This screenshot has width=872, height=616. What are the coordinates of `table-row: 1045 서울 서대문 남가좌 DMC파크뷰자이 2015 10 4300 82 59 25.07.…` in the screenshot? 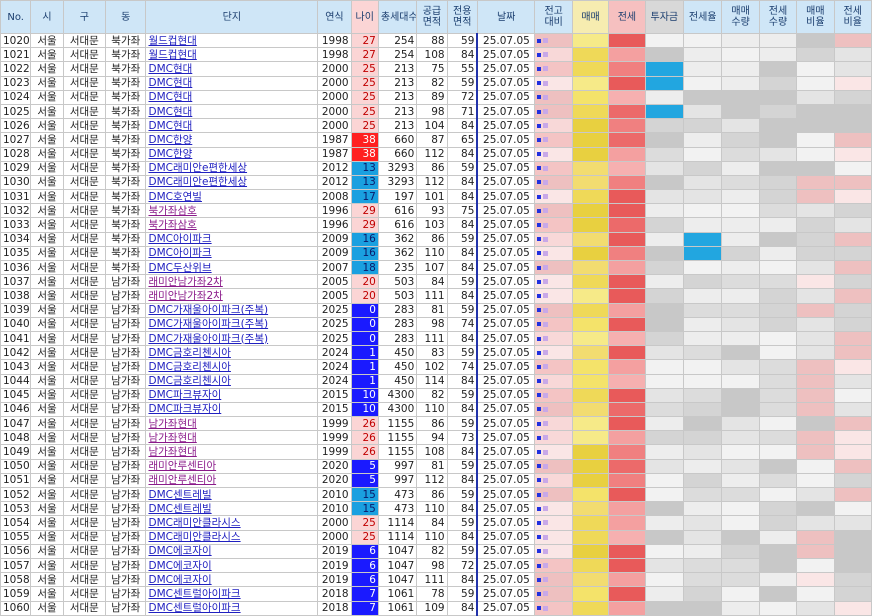 It's located at (436, 395).